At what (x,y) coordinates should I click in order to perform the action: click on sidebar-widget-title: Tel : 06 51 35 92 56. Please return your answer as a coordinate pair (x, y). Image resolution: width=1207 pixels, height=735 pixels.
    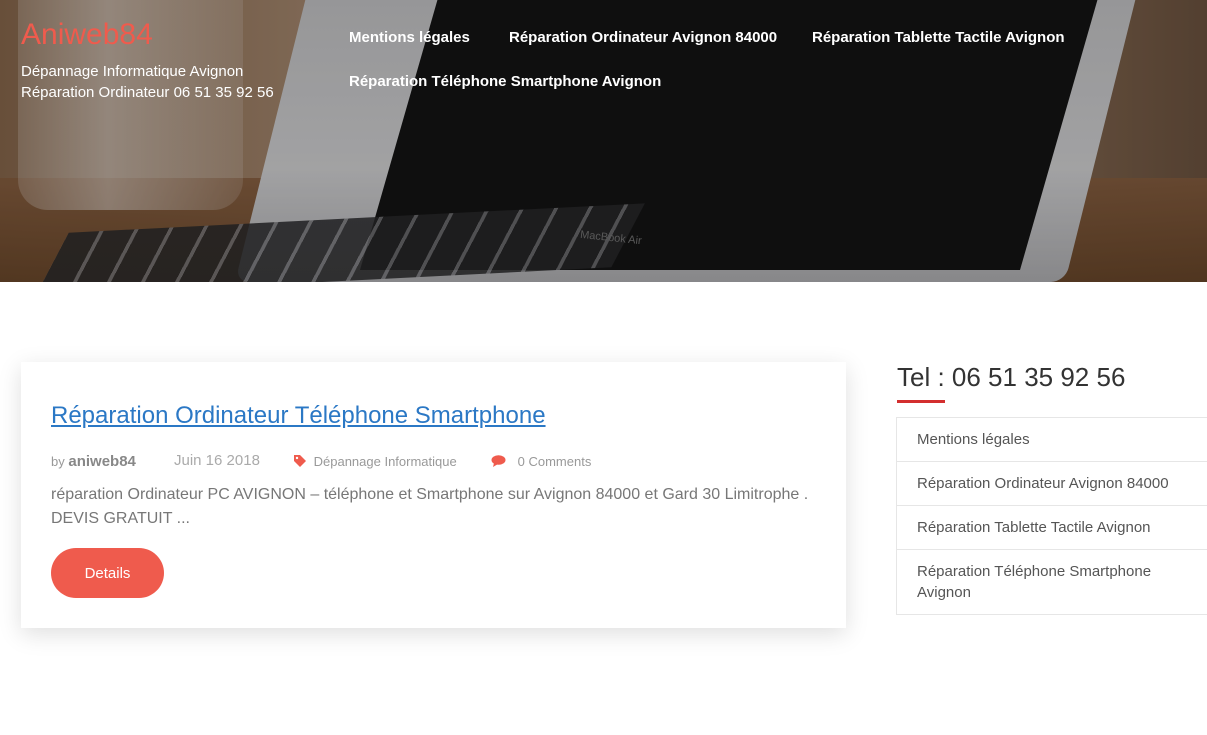
    Looking at the image, I should click on (1011, 377).